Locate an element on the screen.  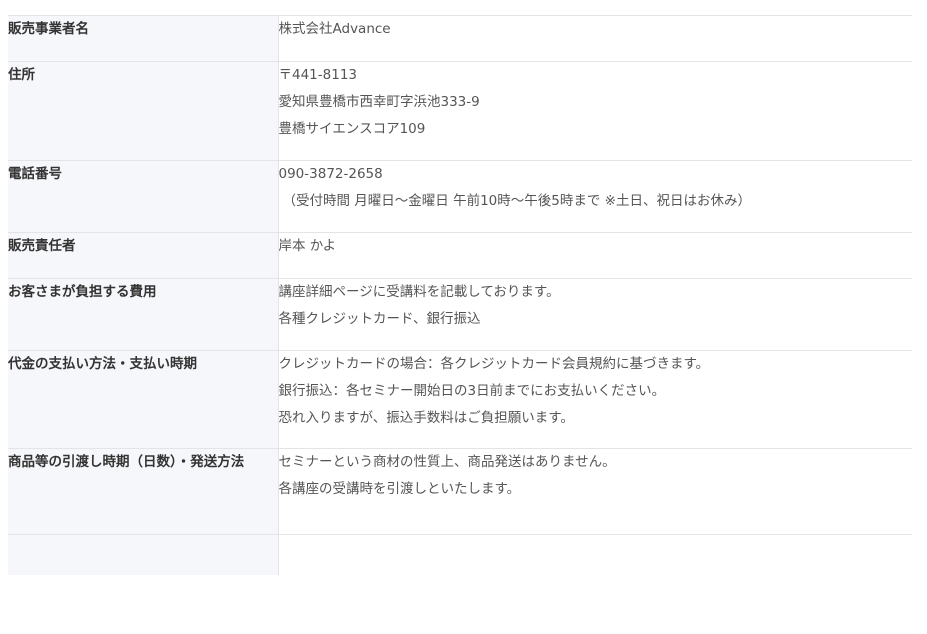
row-value-customer-fees: 講座詳細ページに受講料を記載しております。 各種クレジットカード、銀行振込 is located at coordinates (595, 315).